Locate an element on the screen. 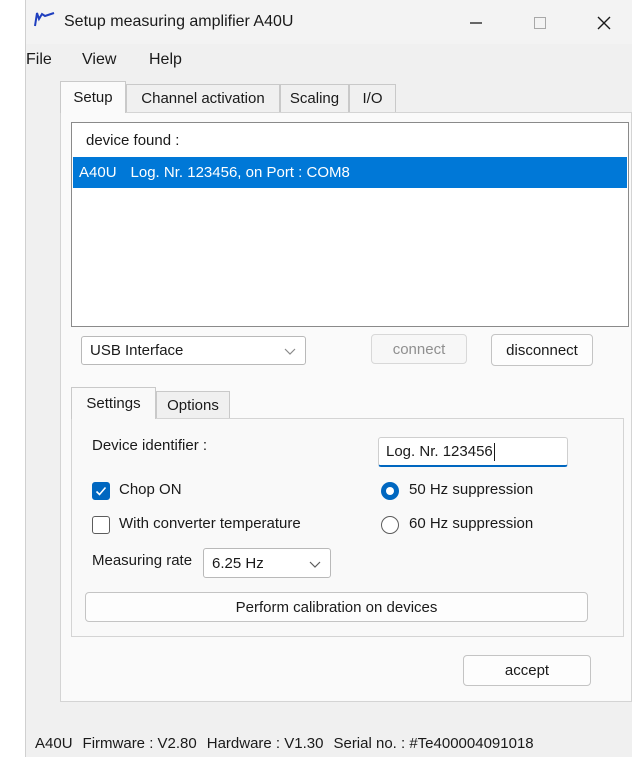 The image size is (632, 757). menu-bar: File View Help is located at coordinates (329, 61).